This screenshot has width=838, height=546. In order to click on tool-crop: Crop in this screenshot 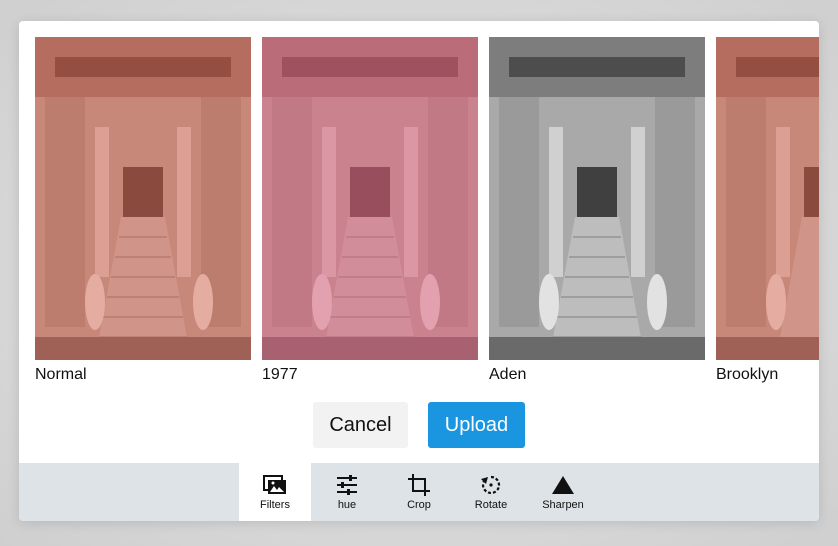, I will do `click(419, 492)`.